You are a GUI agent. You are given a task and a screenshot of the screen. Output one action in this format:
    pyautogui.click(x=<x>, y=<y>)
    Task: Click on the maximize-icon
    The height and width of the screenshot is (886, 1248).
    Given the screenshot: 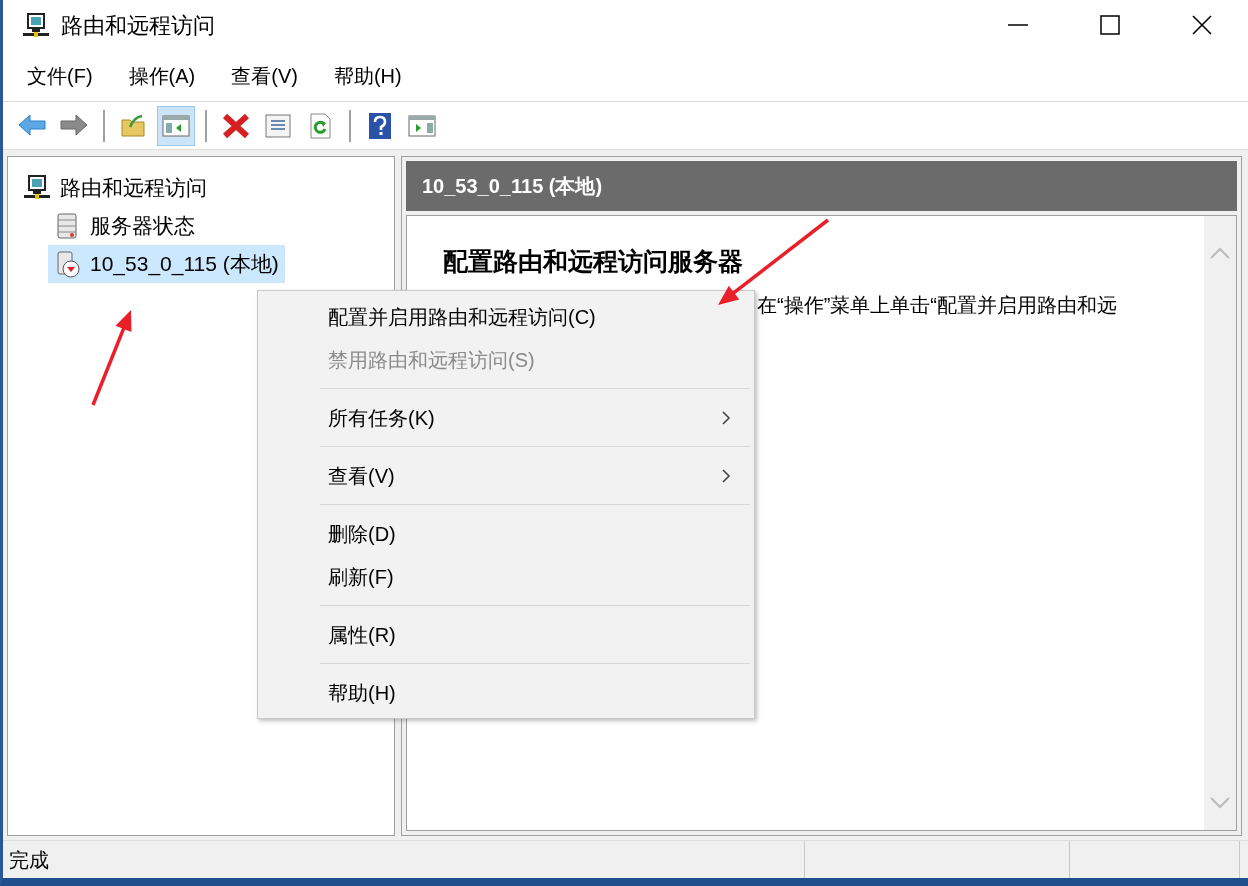 What is the action you would take?
    pyautogui.click(x=1110, y=25)
    